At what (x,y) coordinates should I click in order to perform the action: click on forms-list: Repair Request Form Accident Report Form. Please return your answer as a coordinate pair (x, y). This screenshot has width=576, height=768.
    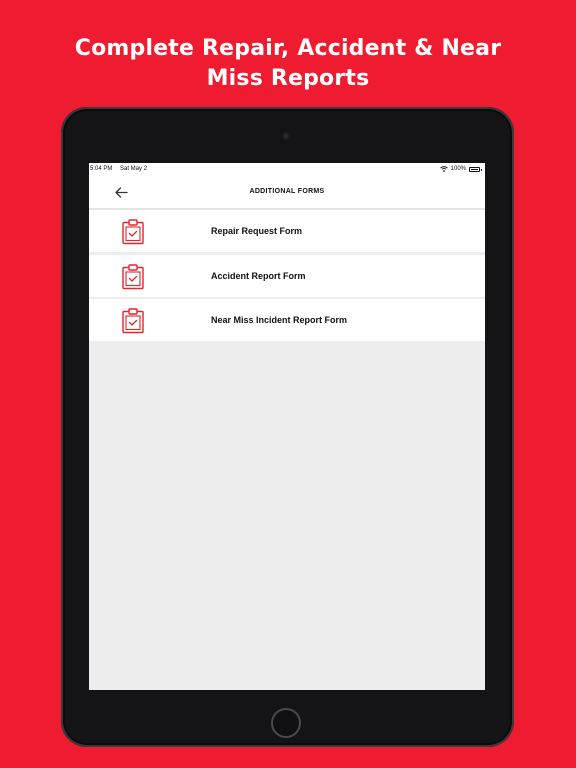
    Looking at the image, I should click on (287, 275).